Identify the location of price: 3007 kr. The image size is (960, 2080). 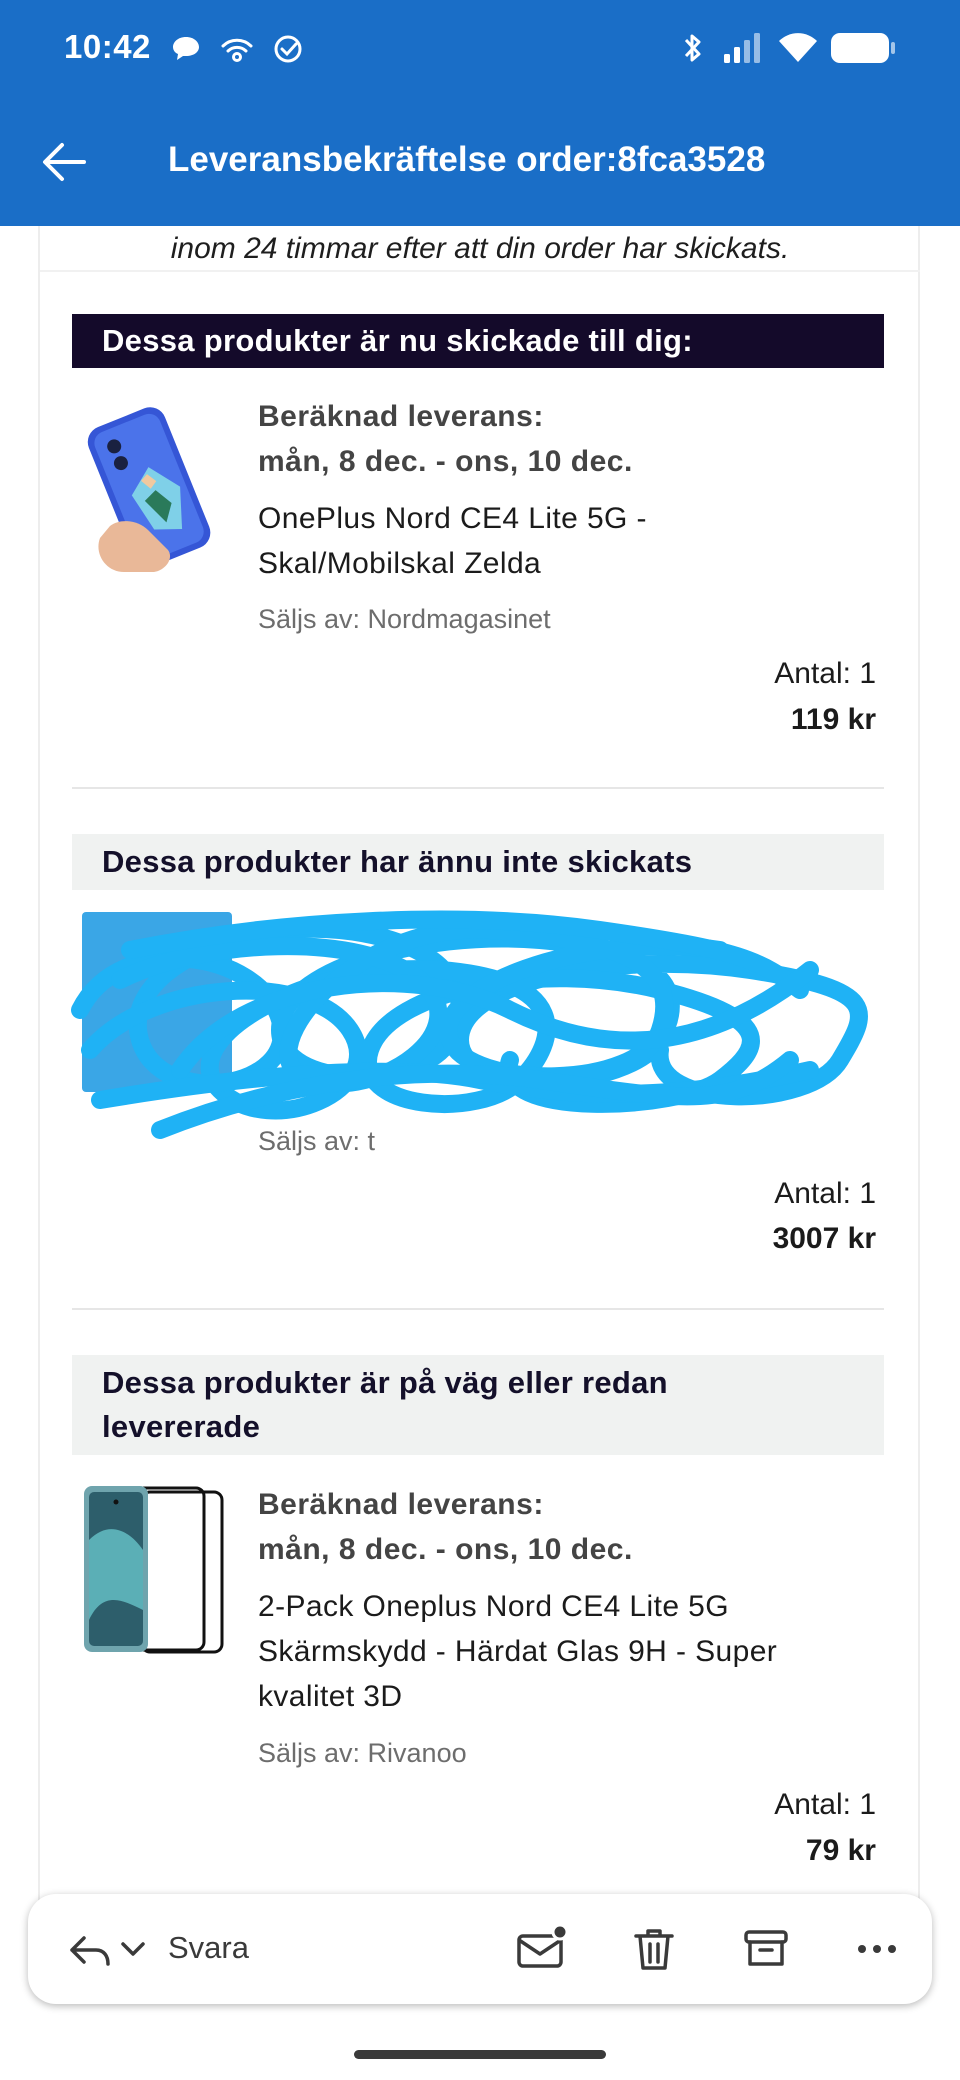
(824, 1238).